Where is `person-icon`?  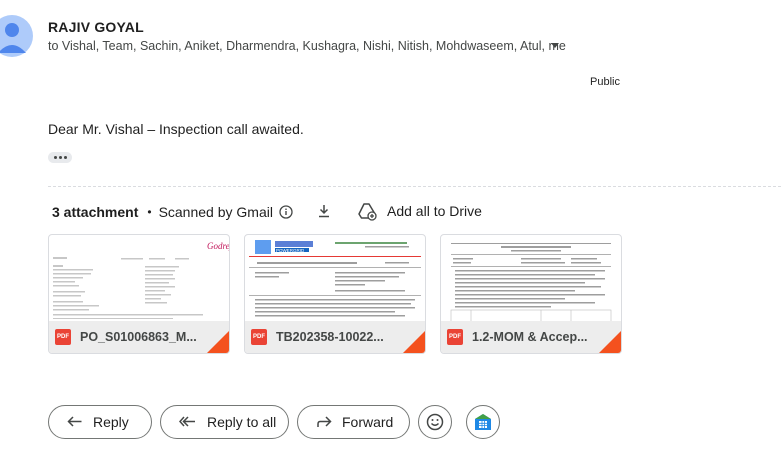
person-icon is located at coordinates (16, 36).